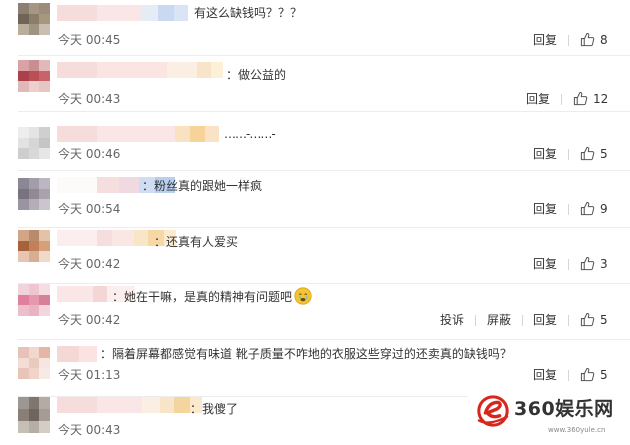  Describe the element at coordinates (202, 186) in the screenshot. I see `comment-text: ：粉丝真的跟她一样疯` at that location.